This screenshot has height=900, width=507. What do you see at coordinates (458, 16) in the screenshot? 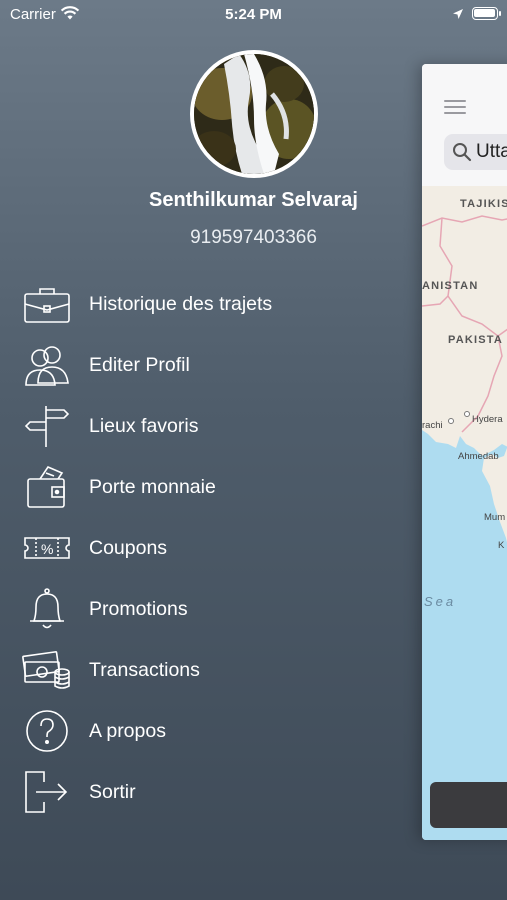
I see `location-arrow-icon` at bounding box center [458, 16].